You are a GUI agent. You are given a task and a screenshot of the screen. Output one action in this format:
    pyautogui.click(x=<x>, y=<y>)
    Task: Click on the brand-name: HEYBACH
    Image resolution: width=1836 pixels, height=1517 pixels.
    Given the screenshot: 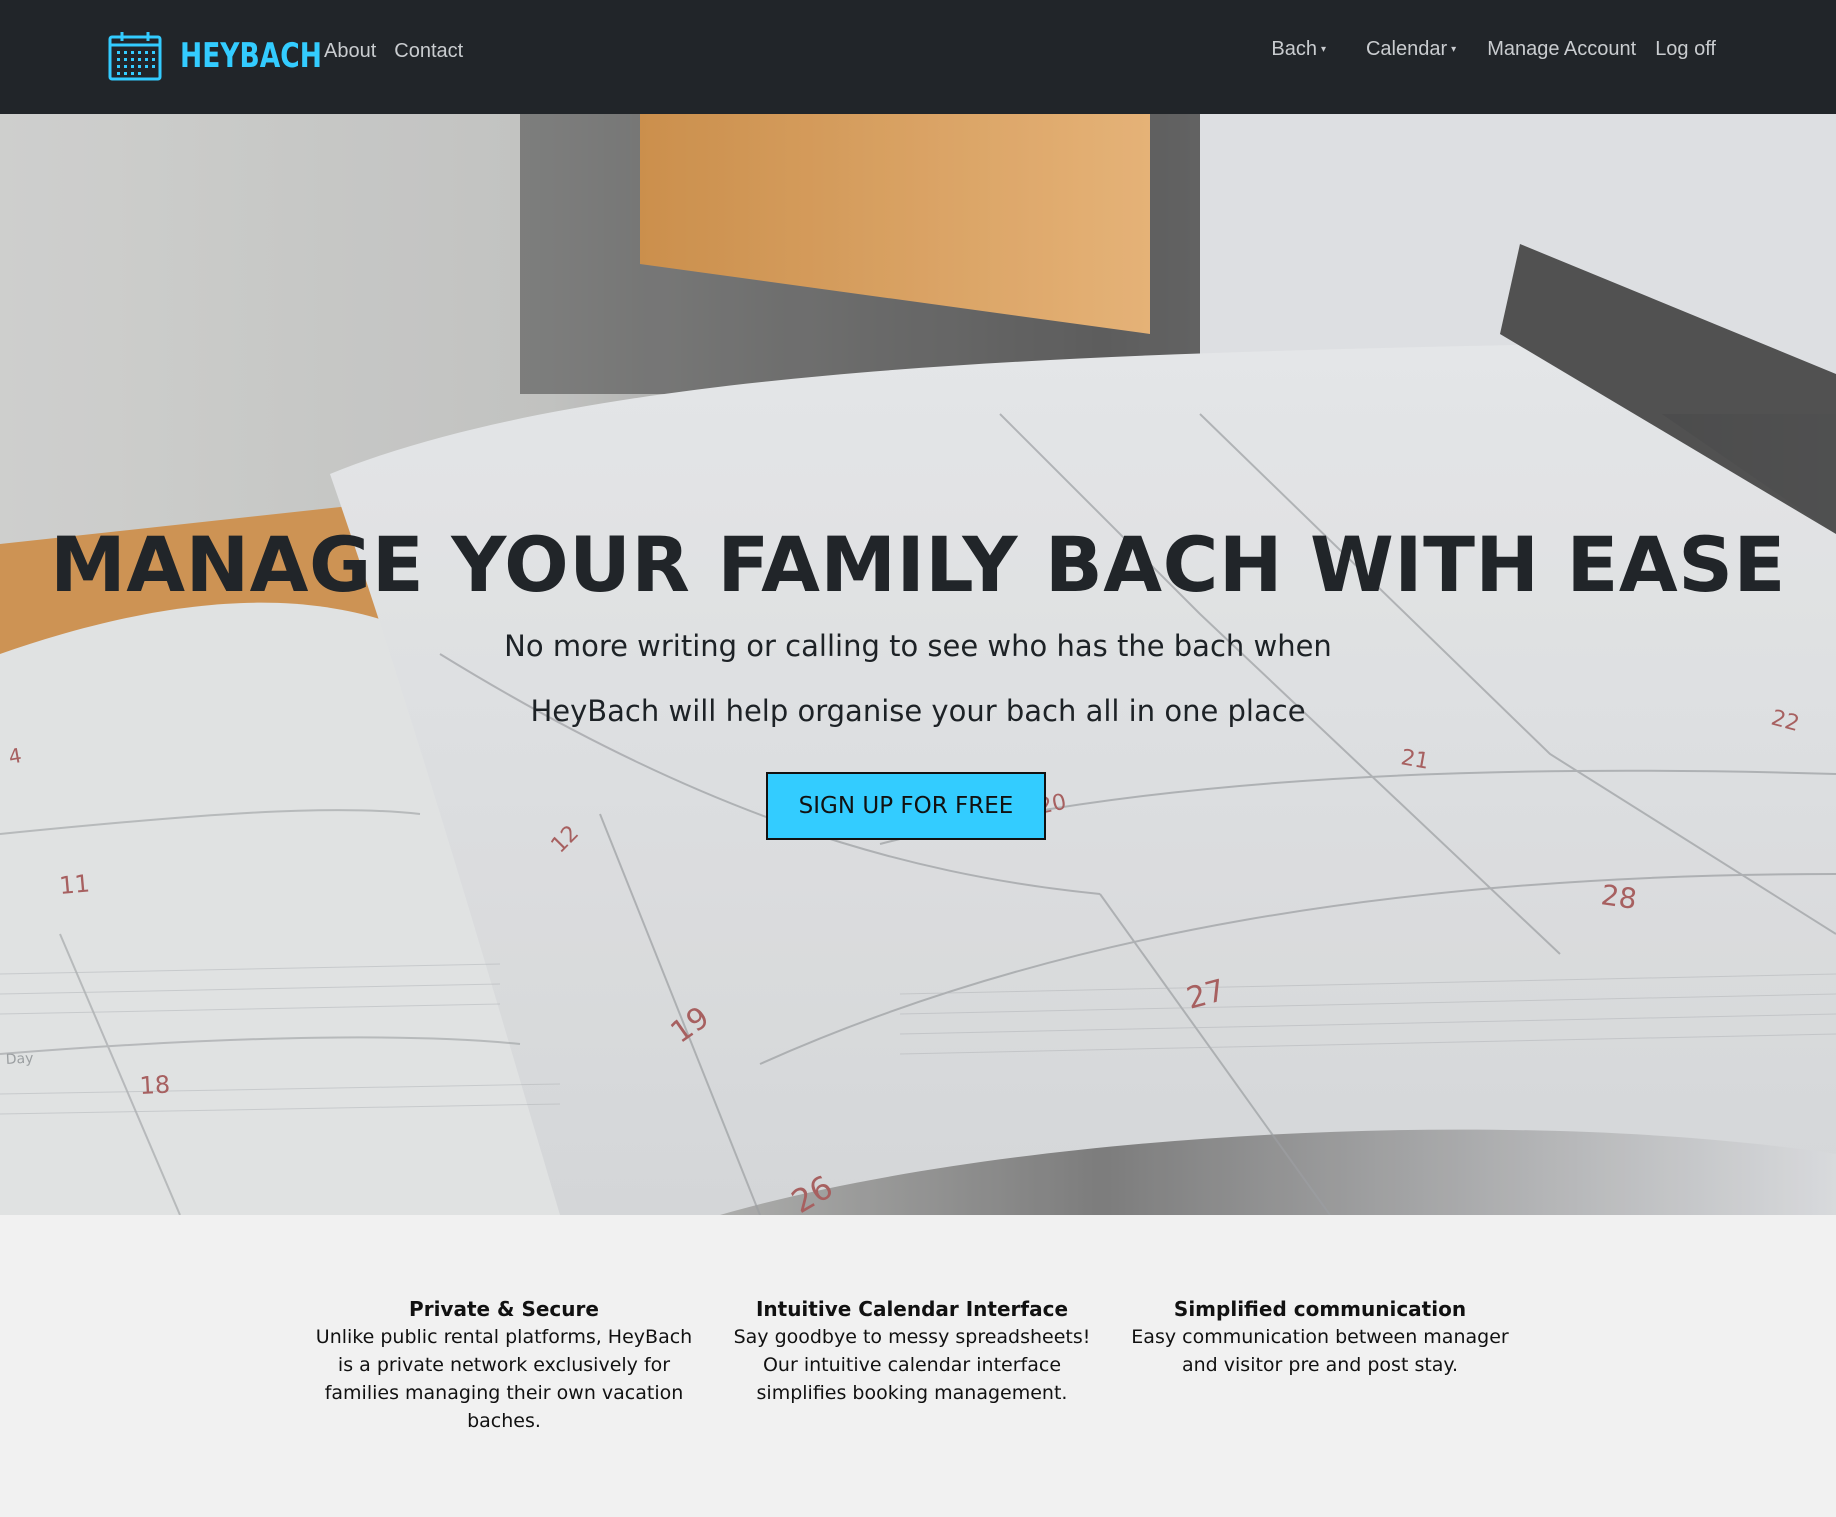 What is the action you would take?
    pyautogui.click(x=251, y=56)
    